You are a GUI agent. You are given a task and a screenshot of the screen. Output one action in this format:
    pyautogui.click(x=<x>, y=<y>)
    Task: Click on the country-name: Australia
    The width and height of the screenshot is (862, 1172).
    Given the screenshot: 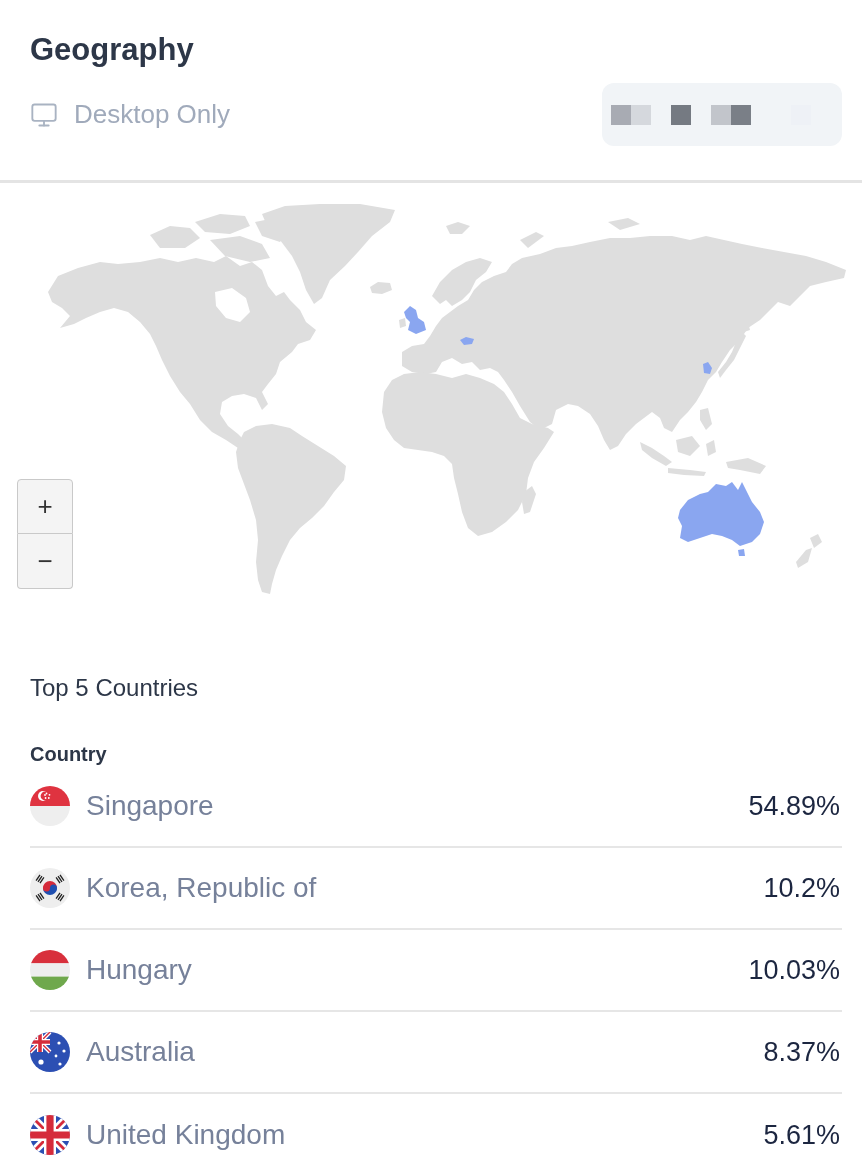 What is the action you would take?
    pyautogui.click(x=140, y=1052)
    